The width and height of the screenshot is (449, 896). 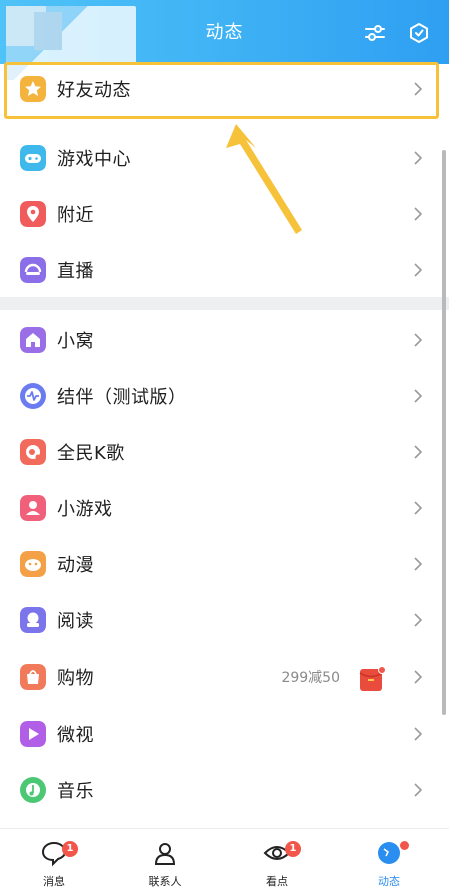 What do you see at coordinates (33, 452) in the screenshot?
I see `karaoke-icon` at bounding box center [33, 452].